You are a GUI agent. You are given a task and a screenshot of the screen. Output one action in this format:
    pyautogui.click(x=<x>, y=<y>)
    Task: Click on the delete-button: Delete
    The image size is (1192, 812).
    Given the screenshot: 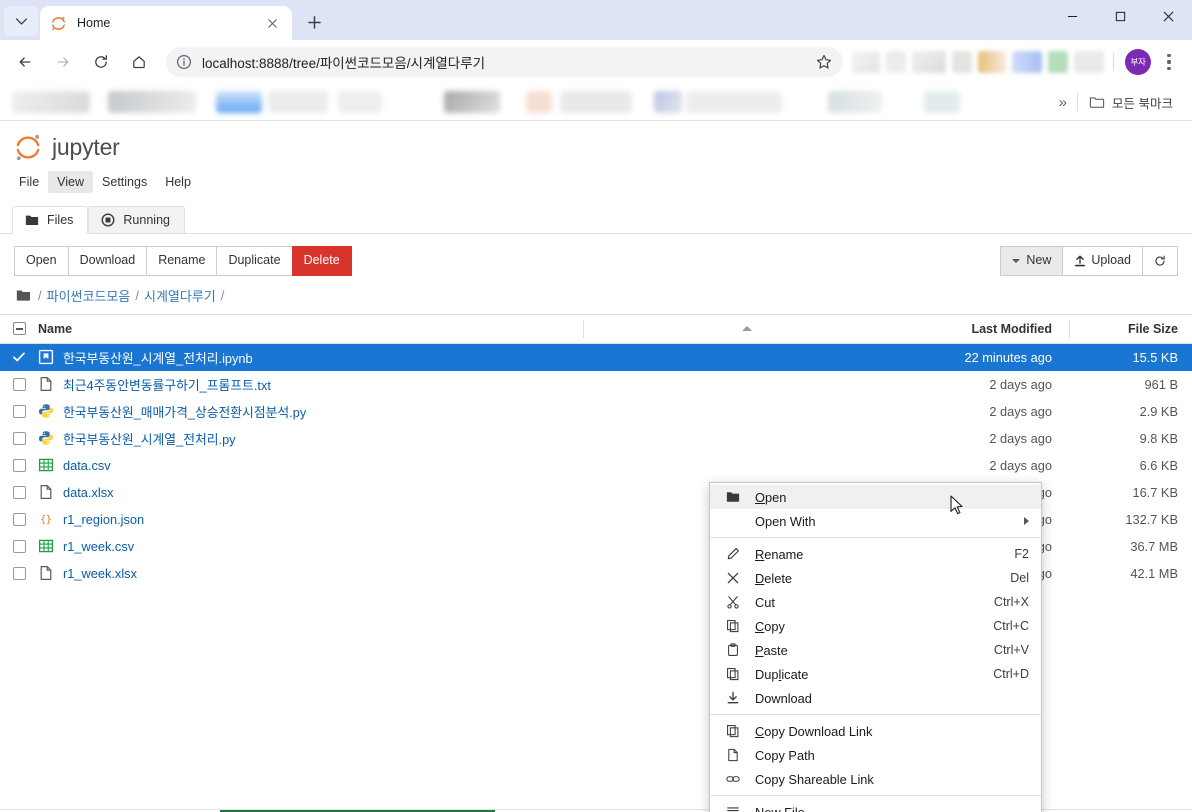 What is the action you would take?
    pyautogui.click(x=321, y=261)
    